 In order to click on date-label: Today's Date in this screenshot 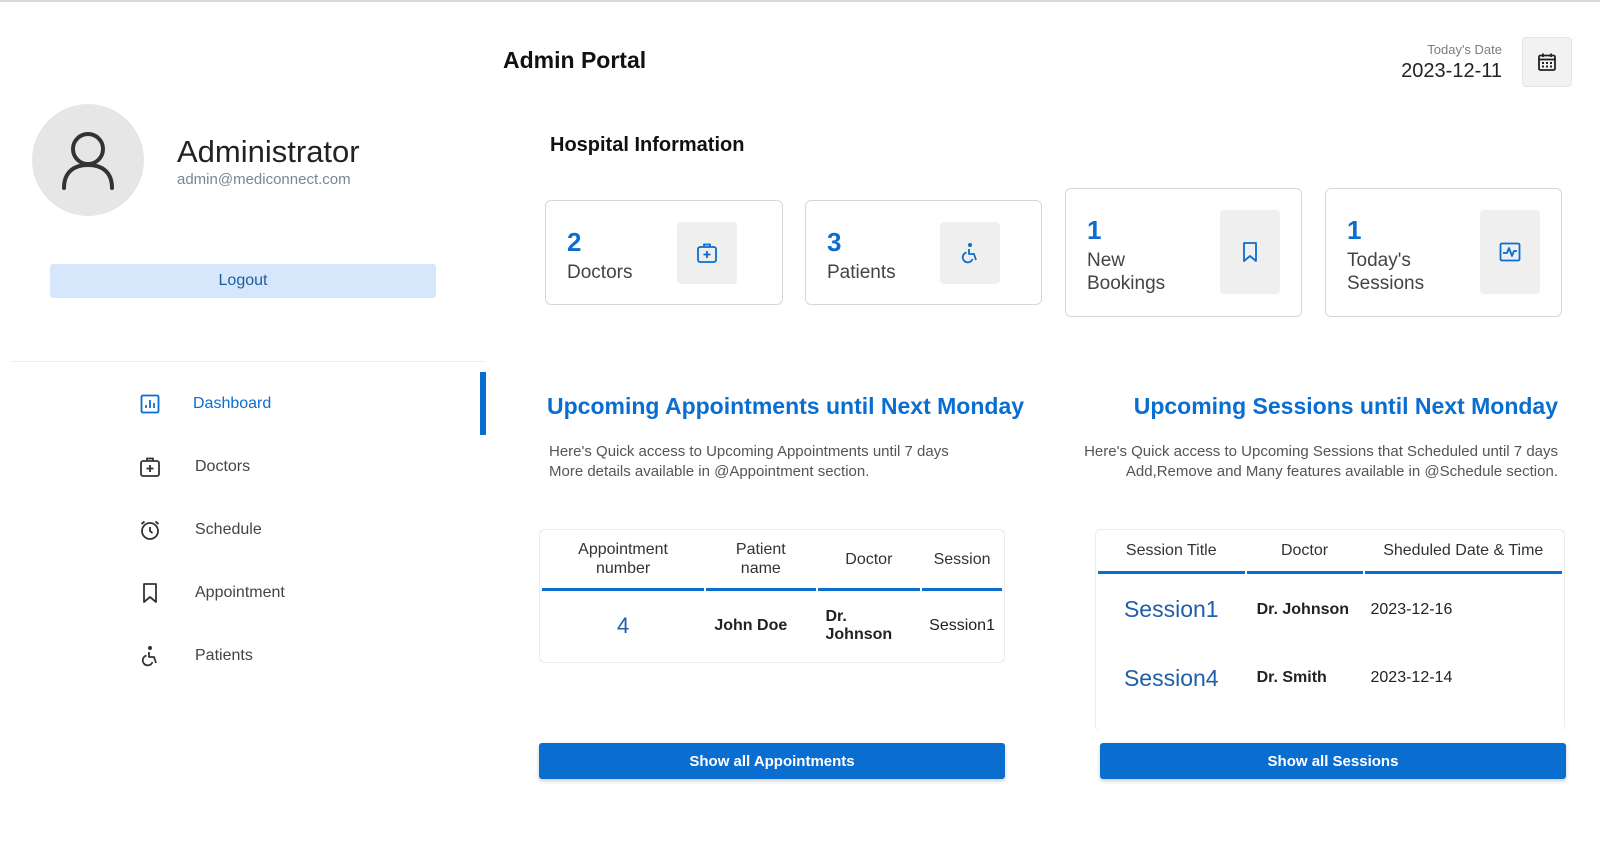, I will do `click(1464, 49)`.